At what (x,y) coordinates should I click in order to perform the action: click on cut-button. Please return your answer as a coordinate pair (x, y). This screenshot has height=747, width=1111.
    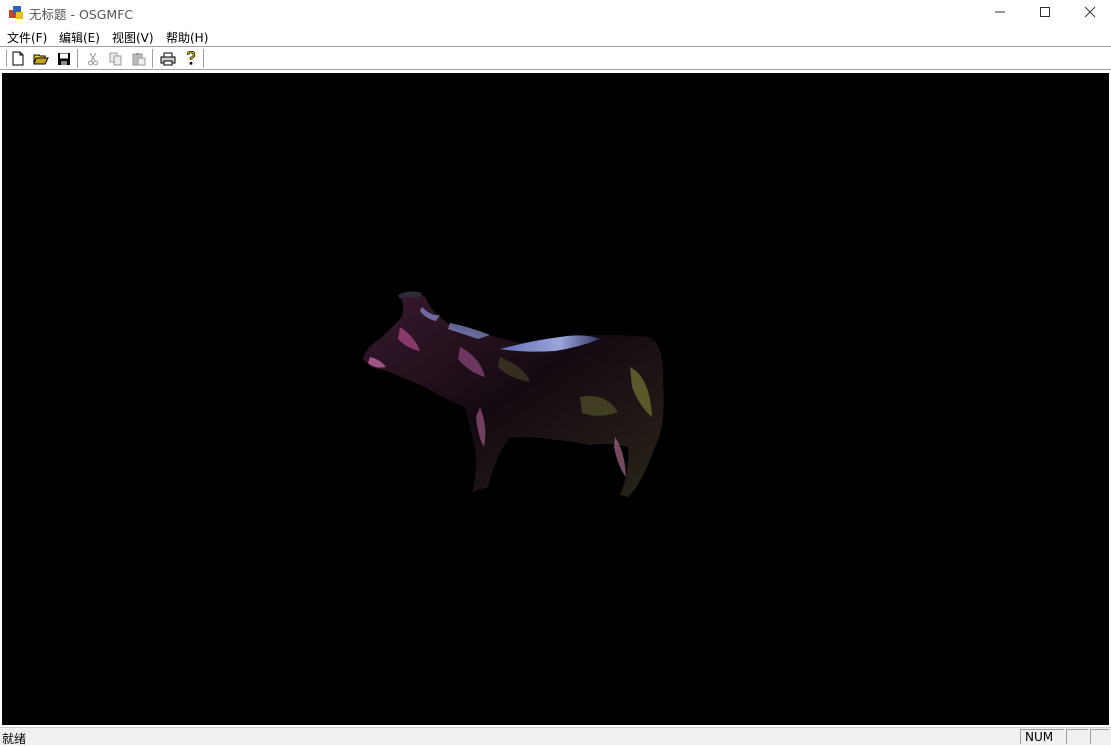
    Looking at the image, I should click on (93, 58).